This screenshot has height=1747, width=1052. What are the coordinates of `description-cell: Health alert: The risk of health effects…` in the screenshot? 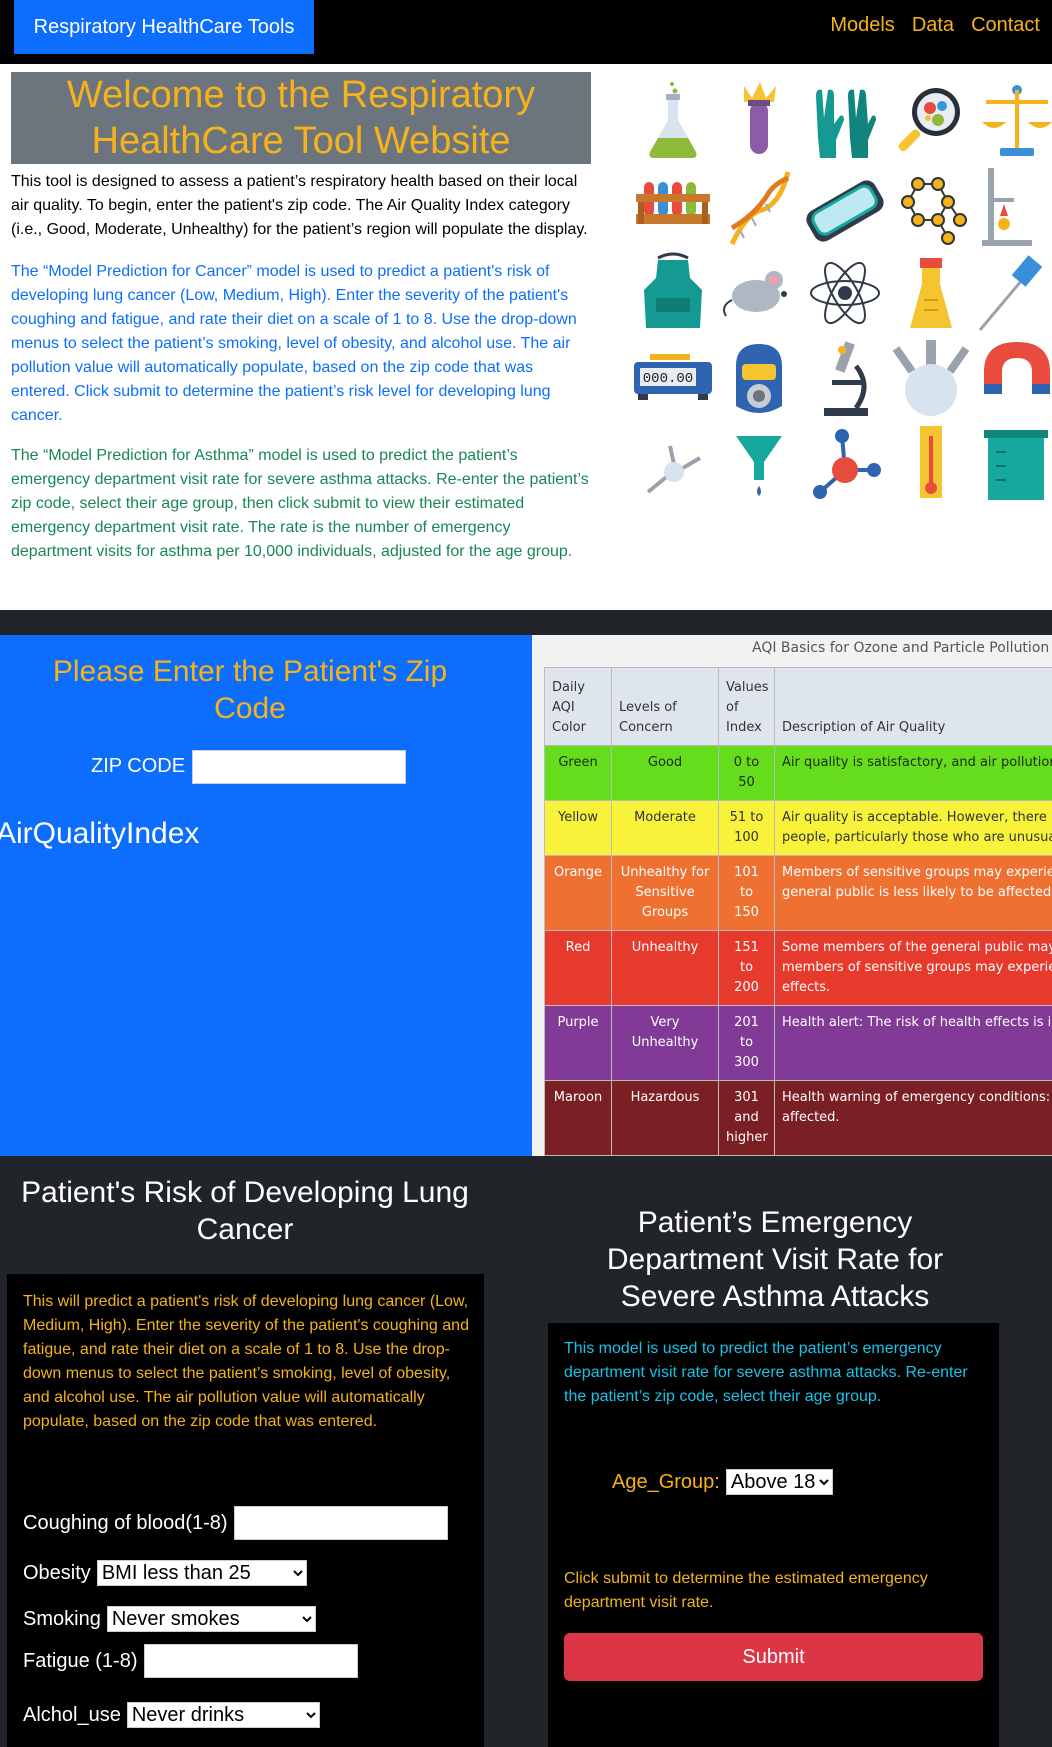 It's located at (913, 1043).